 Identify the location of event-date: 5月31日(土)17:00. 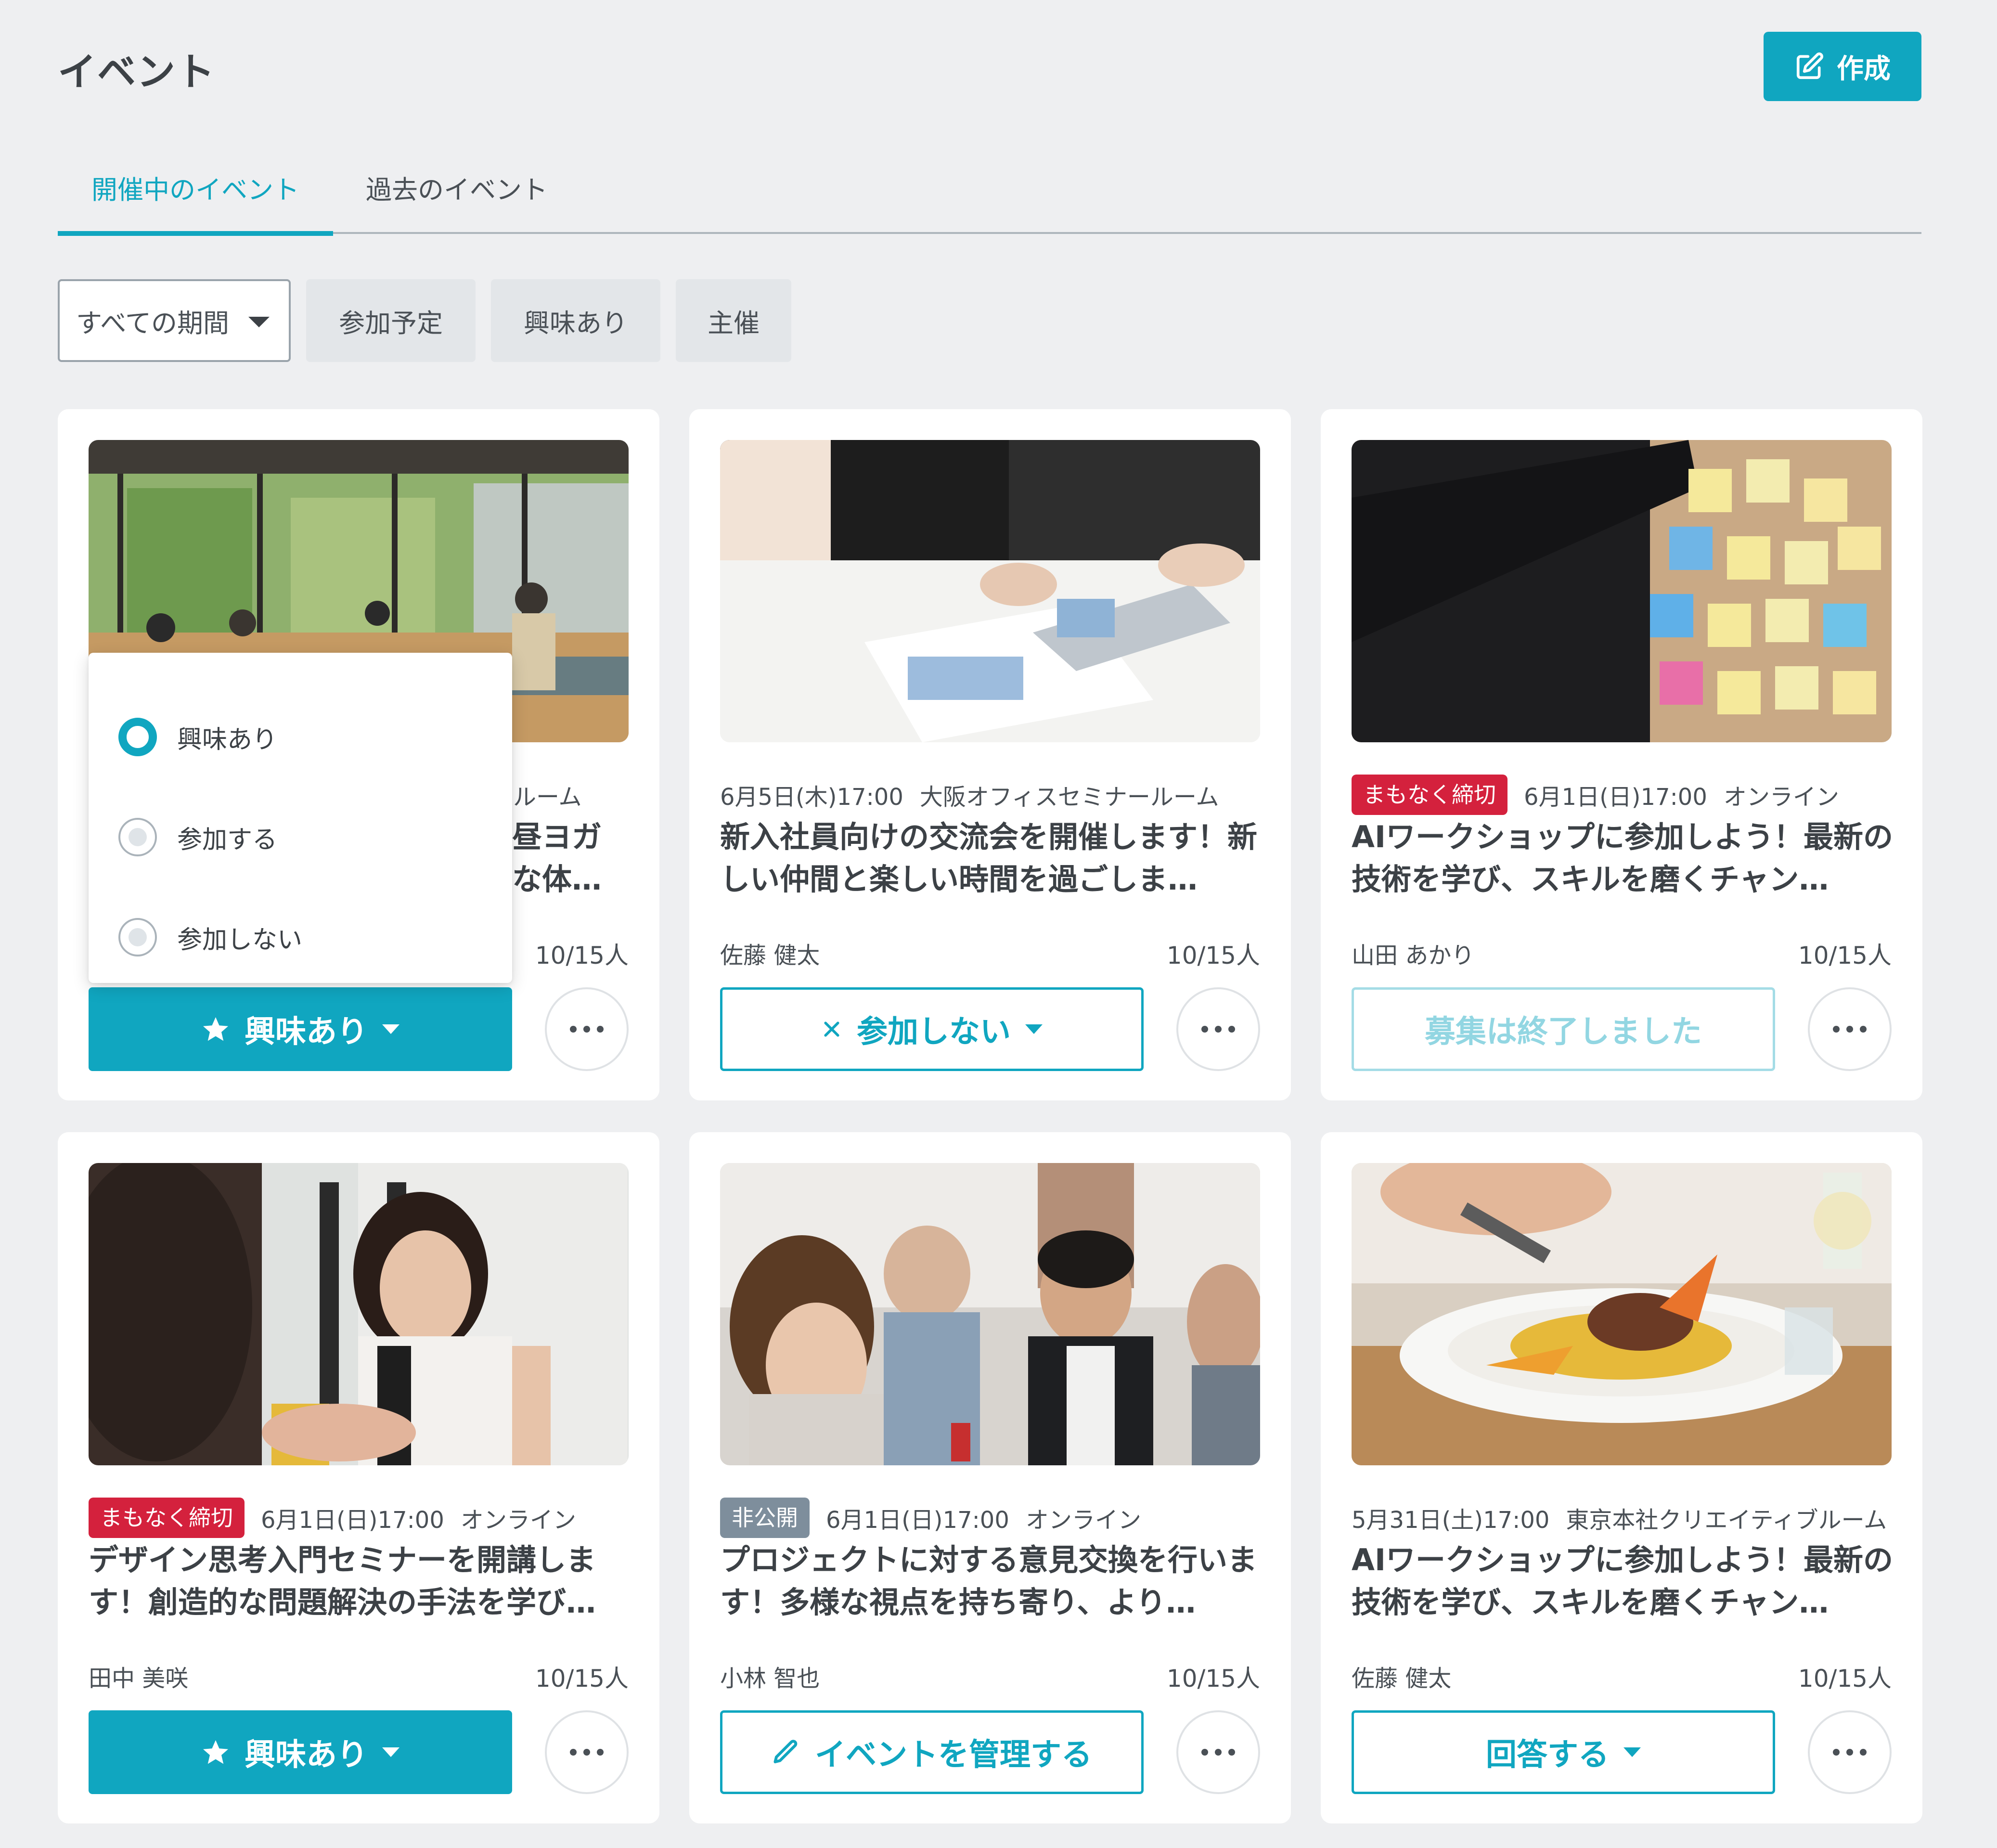
(1451, 1521).